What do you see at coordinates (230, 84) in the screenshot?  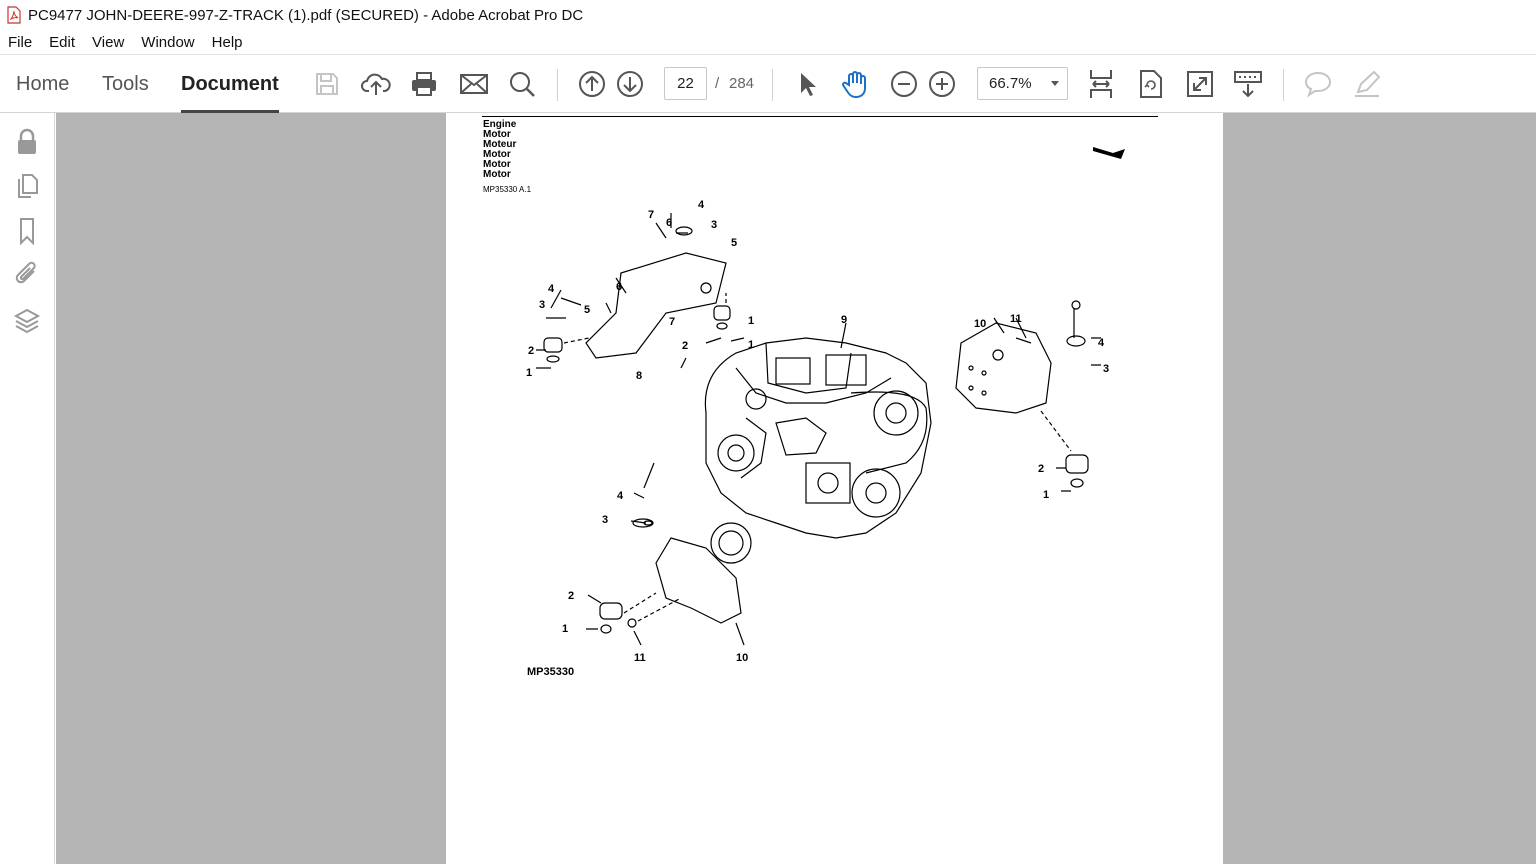 I see `tab-document: Document` at bounding box center [230, 84].